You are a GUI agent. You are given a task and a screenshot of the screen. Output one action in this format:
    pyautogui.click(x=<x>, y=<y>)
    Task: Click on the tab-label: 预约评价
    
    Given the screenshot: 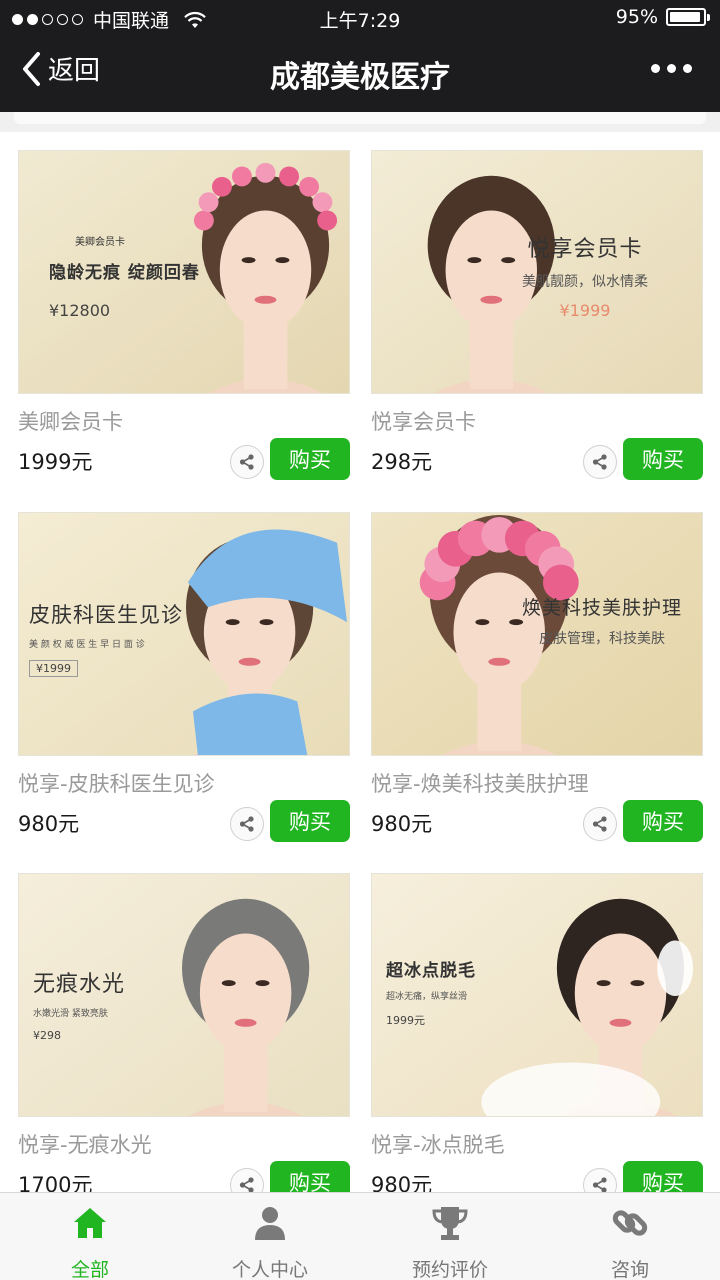 What is the action you would take?
    pyautogui.click(x=449, y=1269)
    